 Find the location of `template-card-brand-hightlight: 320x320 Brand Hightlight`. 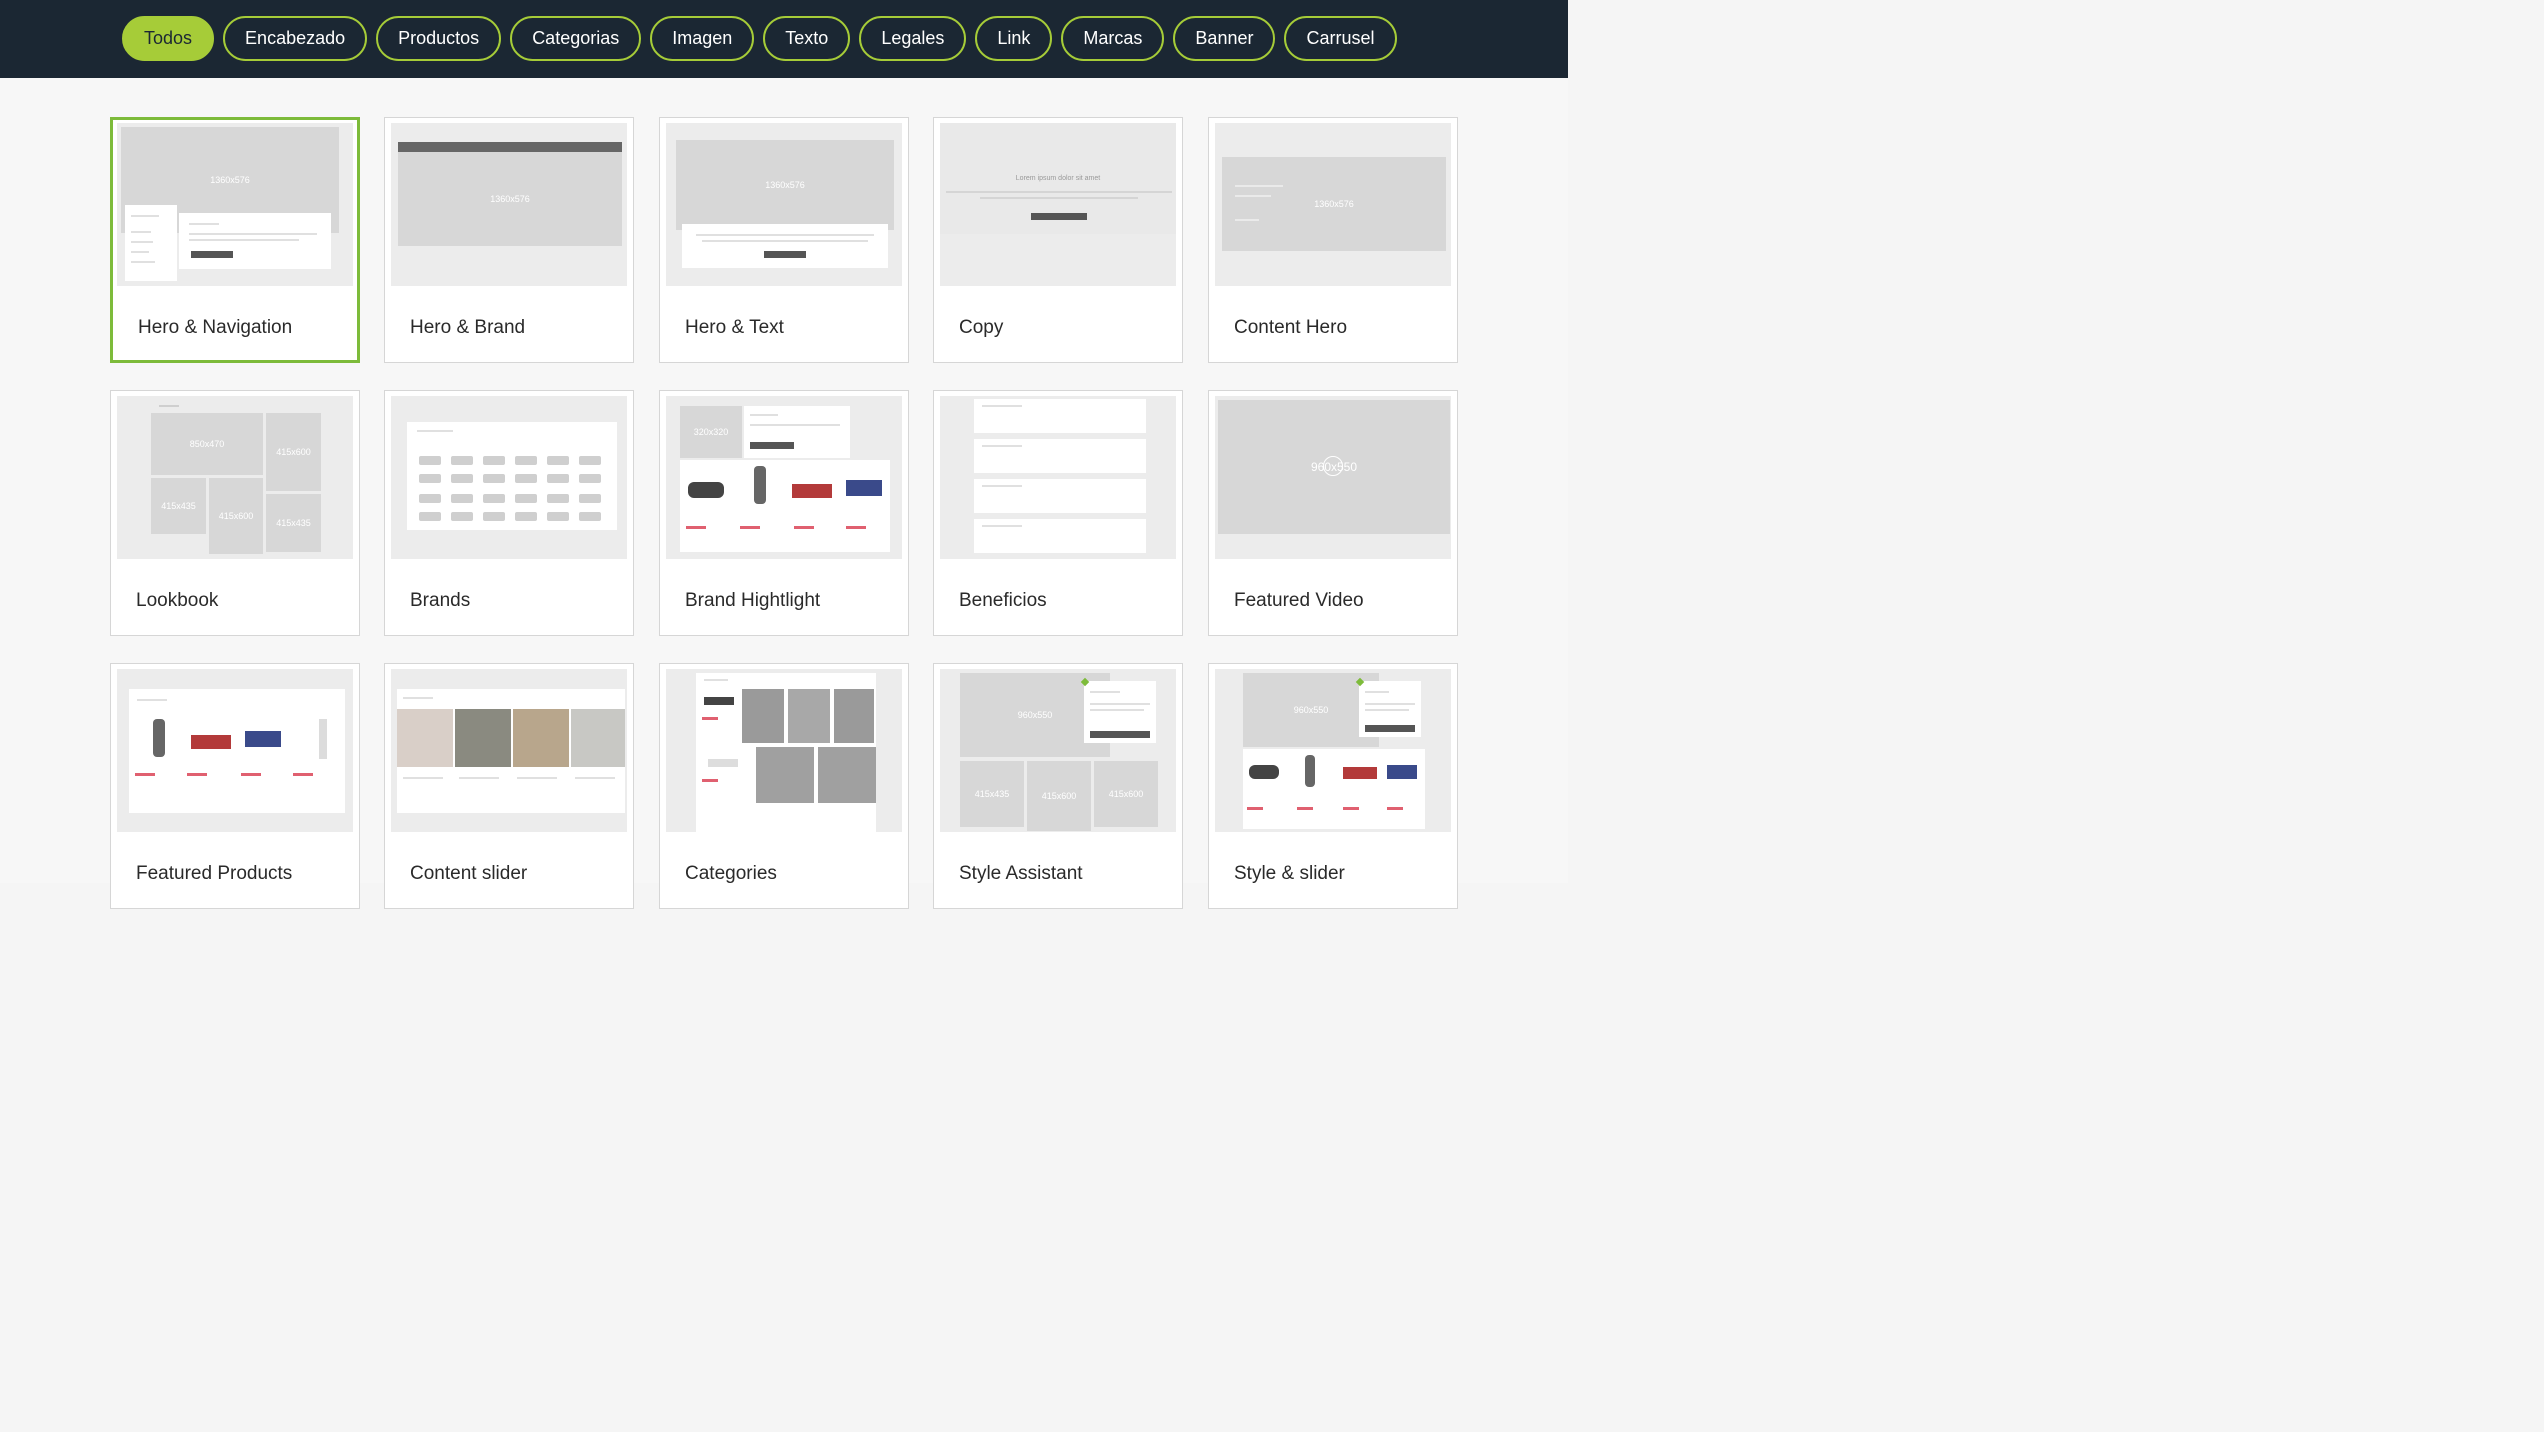

template-card-brand-hightlight: 320x320 Brand Hightlight is located at coordinates (784, 513).